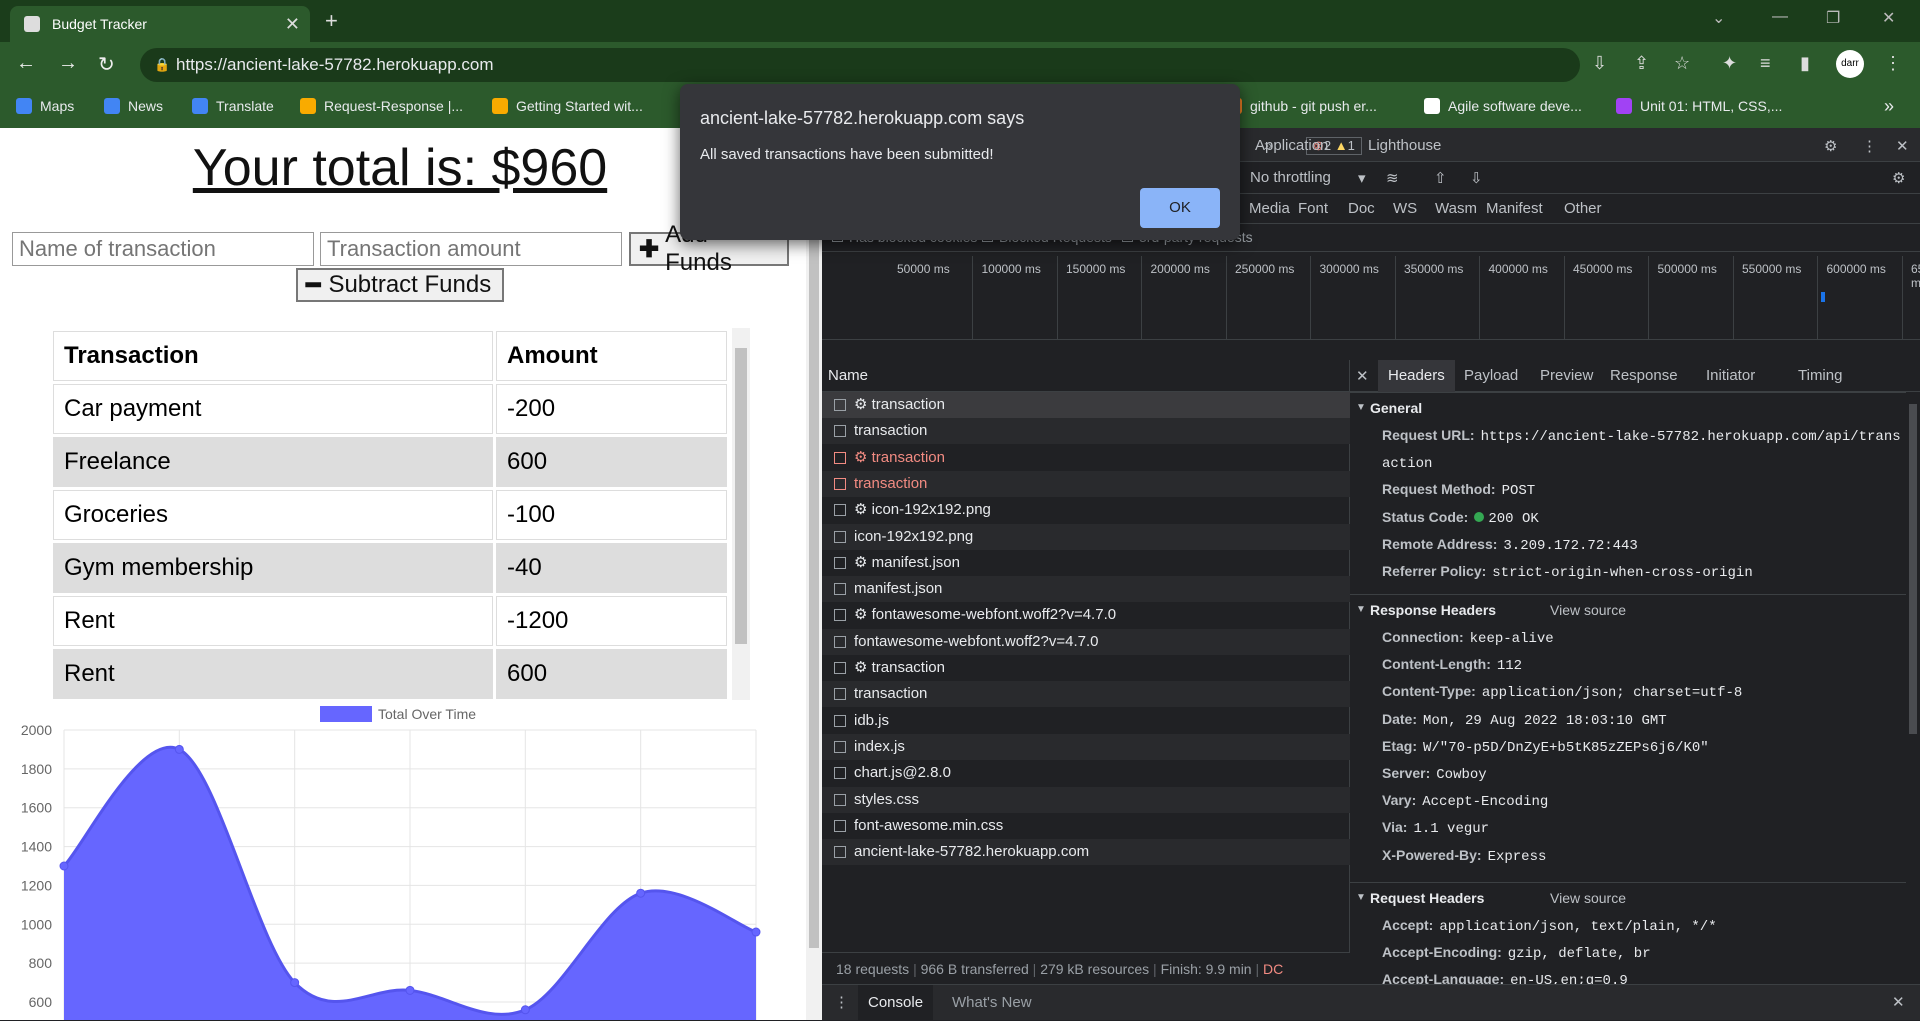 Image resolution: width=1920 pixels, height=1021 pixels. I want to click on page-scrollbar, so click(814, 574).